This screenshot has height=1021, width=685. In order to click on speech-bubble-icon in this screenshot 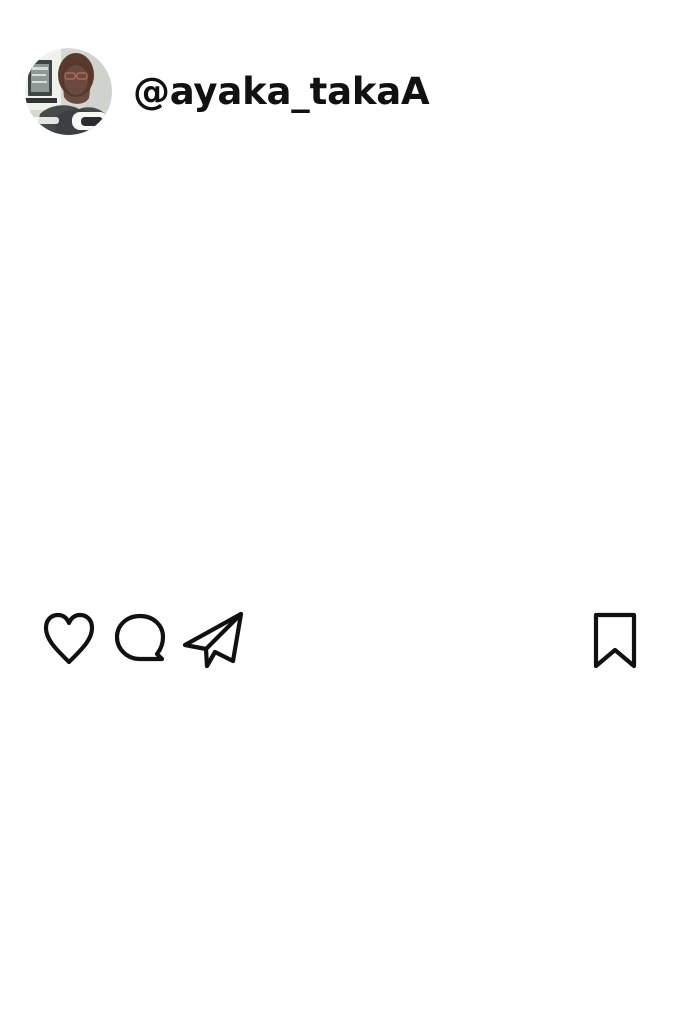, I will do `click(140, 637)`.